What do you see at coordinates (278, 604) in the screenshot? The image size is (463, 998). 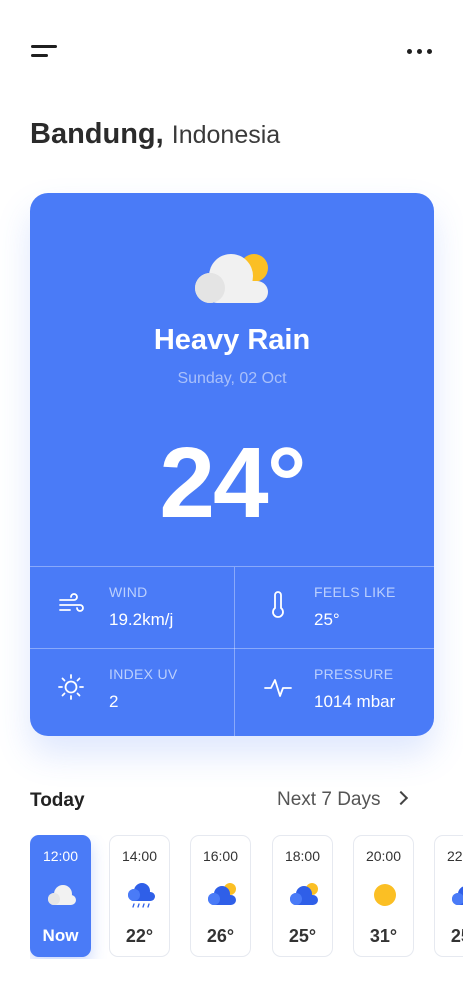 I see `thermometer-icon` at bounding box center [278, 604].